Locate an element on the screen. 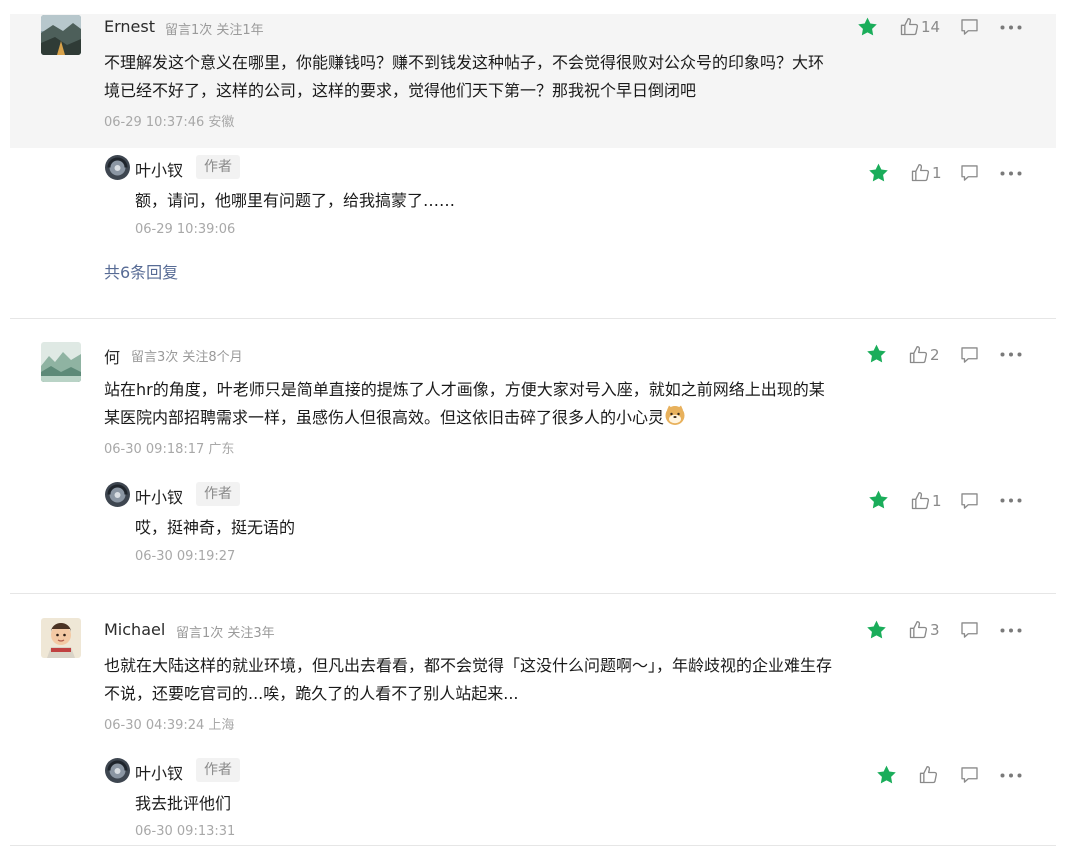  commenter-meta: 留言3次 关注8个月 is located at coordinates (187, 357).